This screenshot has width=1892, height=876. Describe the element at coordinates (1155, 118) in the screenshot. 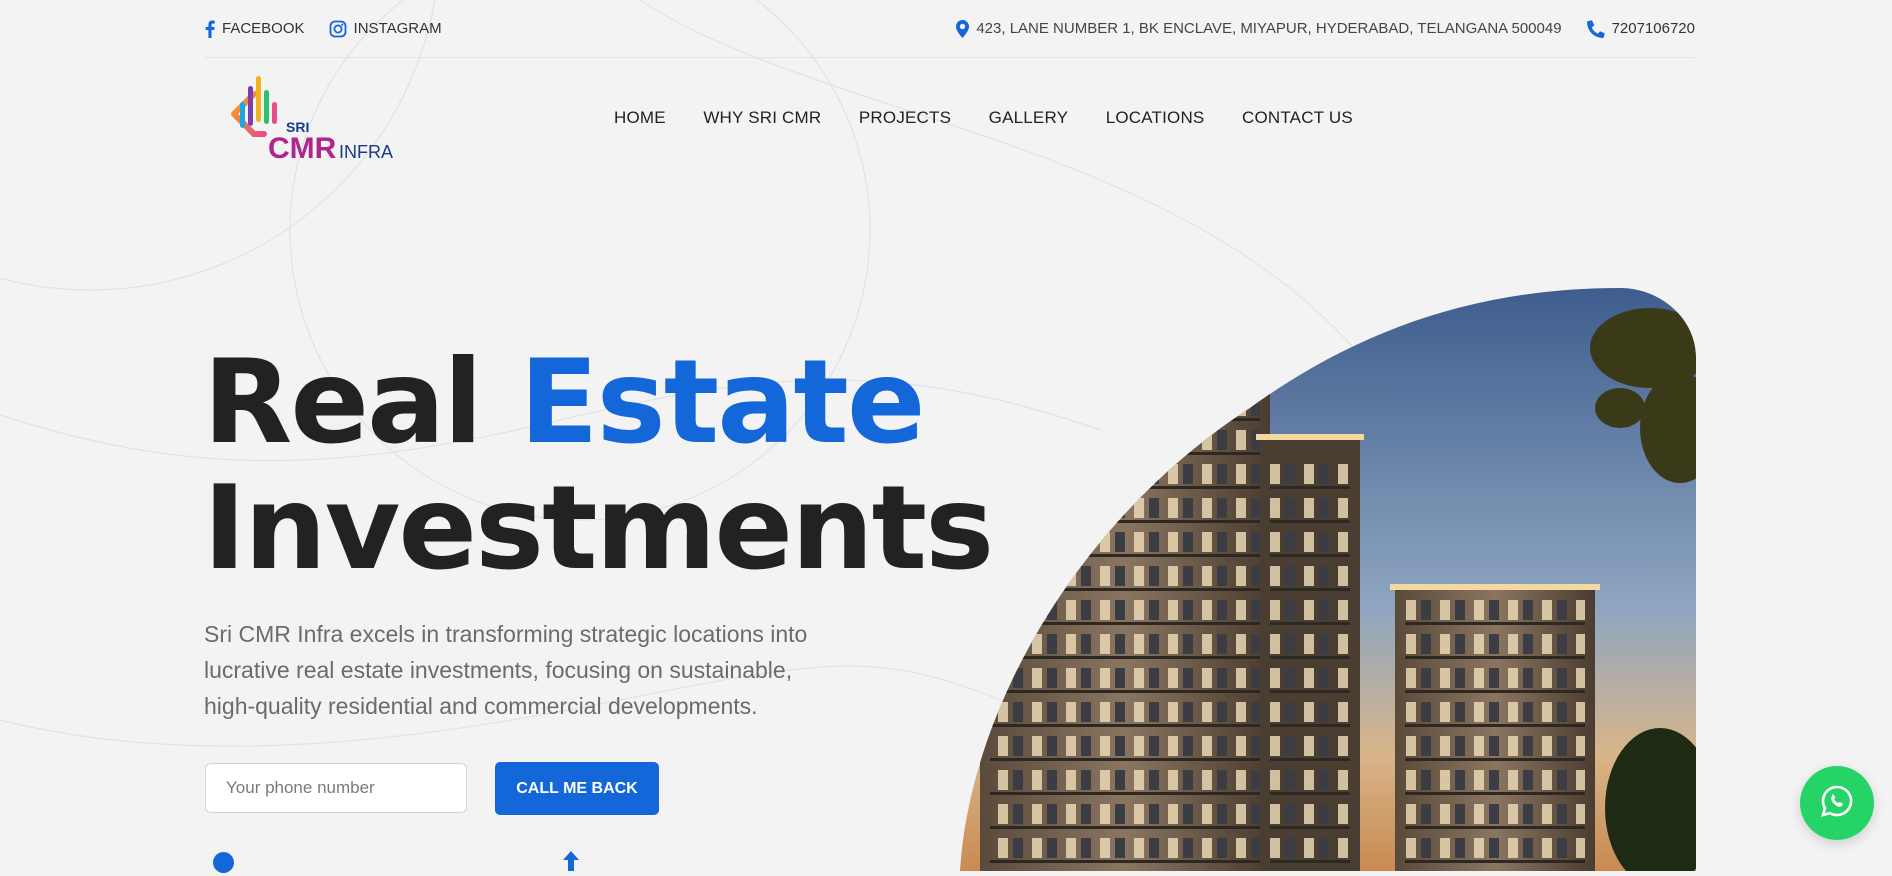

I see `nav-locations: LOCATIONS` at that location.